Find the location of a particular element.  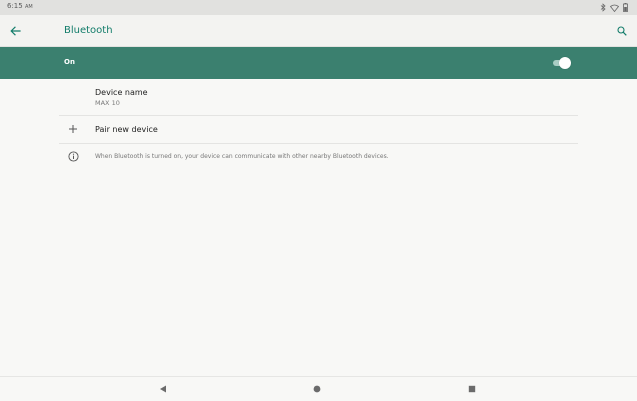

device-name-preference: Device name MAX 10 is located at coordinates (318, 97).